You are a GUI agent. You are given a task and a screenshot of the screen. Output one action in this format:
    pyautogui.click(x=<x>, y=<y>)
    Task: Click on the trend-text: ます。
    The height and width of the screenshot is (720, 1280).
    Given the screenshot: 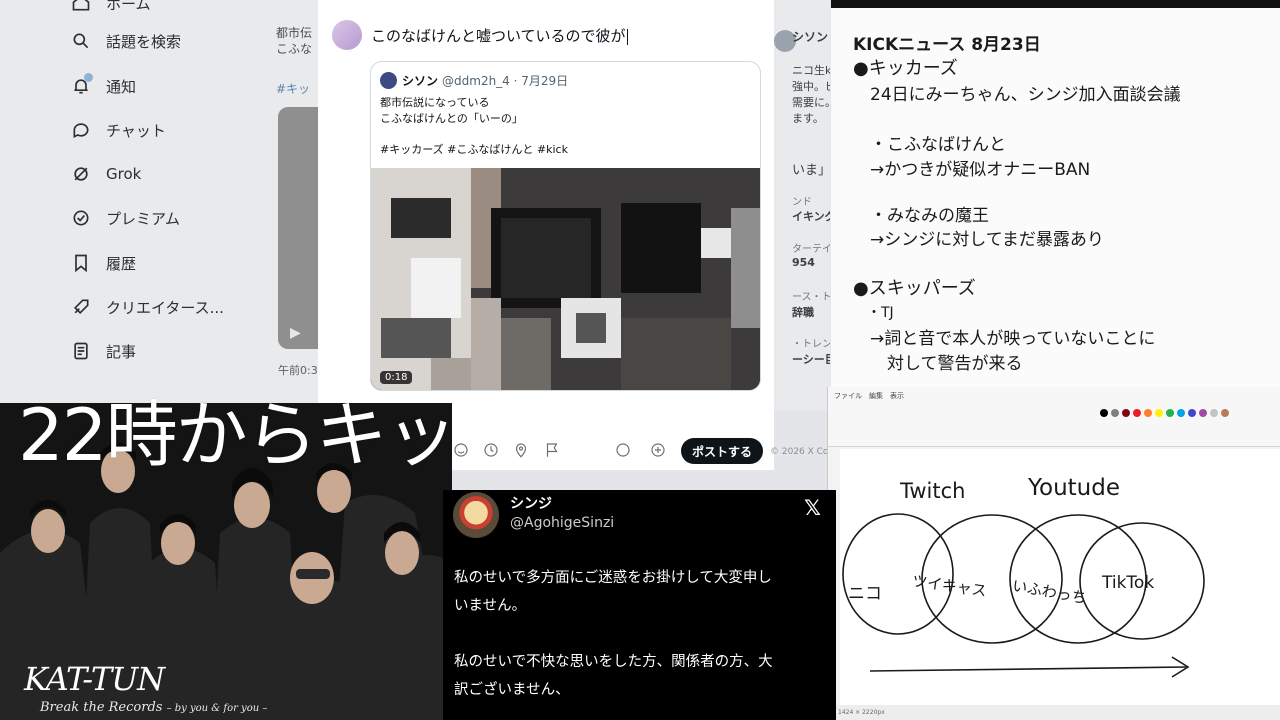 What is the action you would take?
    pyautogui.click(x=808, y=118)
    